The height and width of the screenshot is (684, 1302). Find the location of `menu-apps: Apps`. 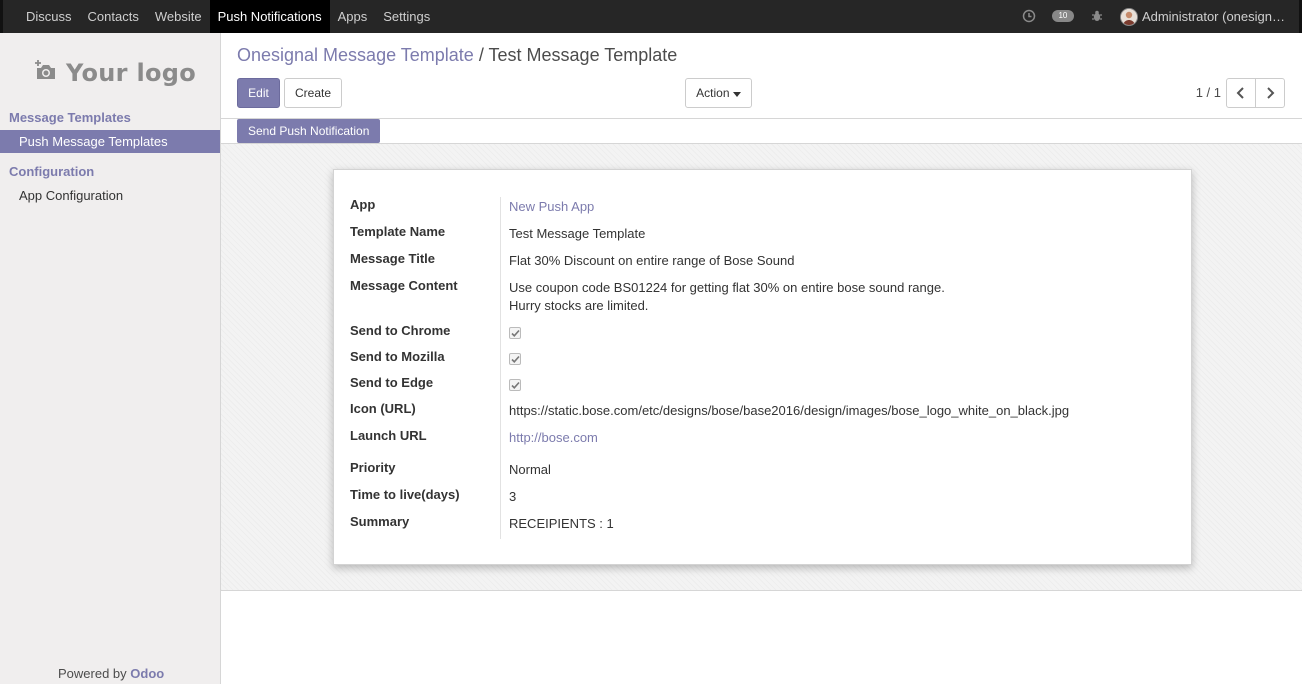

menu-apps: Apps is located at coordinates (353, 16).